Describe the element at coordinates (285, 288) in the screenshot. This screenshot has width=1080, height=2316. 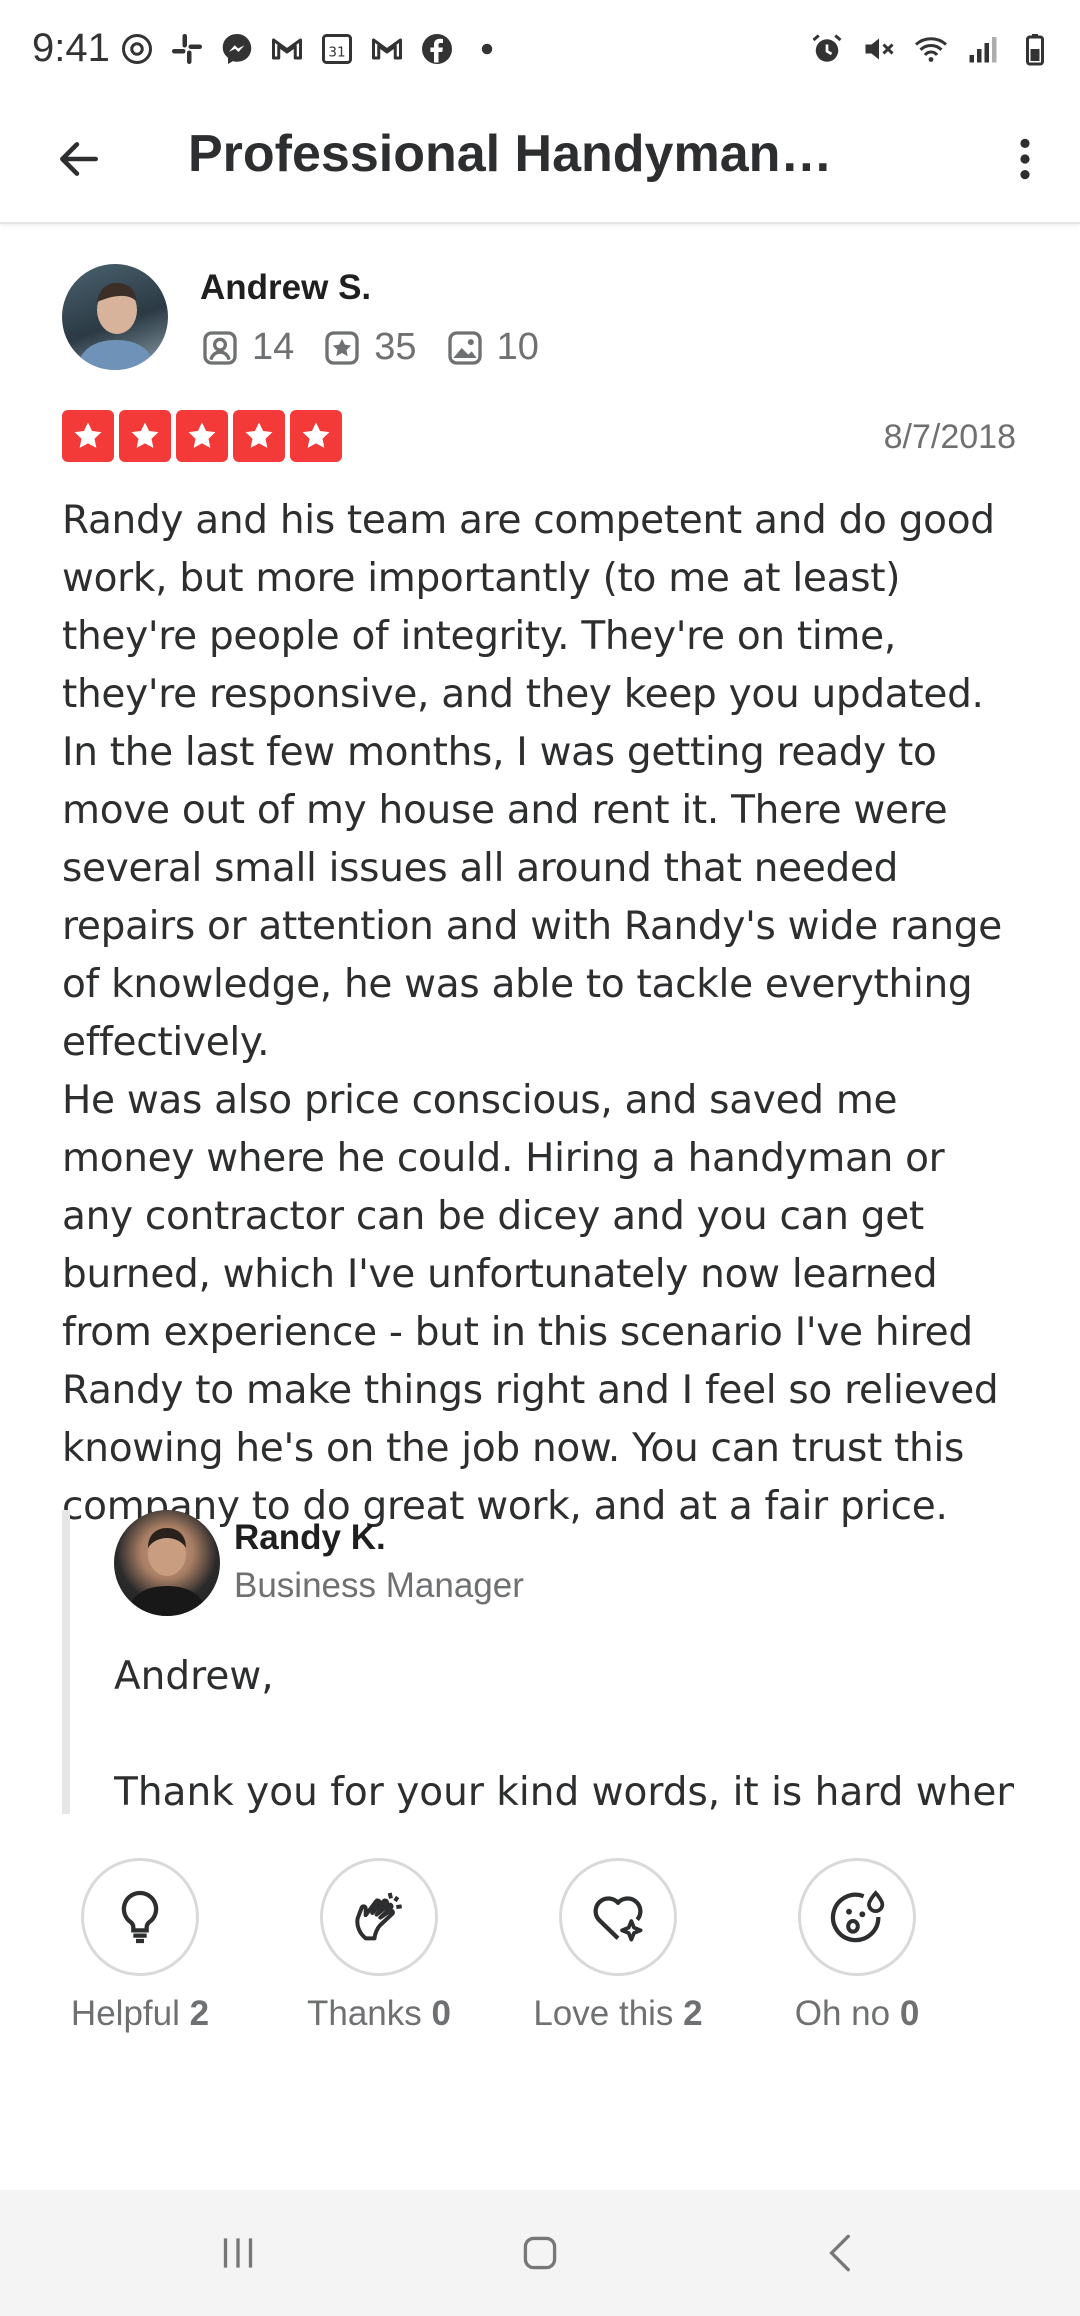
I see `reviewer-name: Andrew S.` at that location.